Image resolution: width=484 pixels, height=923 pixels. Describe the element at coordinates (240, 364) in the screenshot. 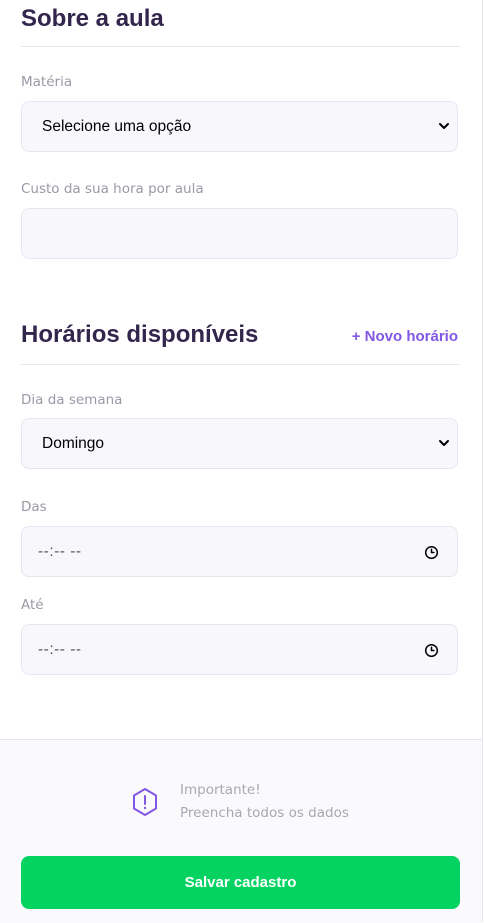

I see `schedule-divider` at that location.